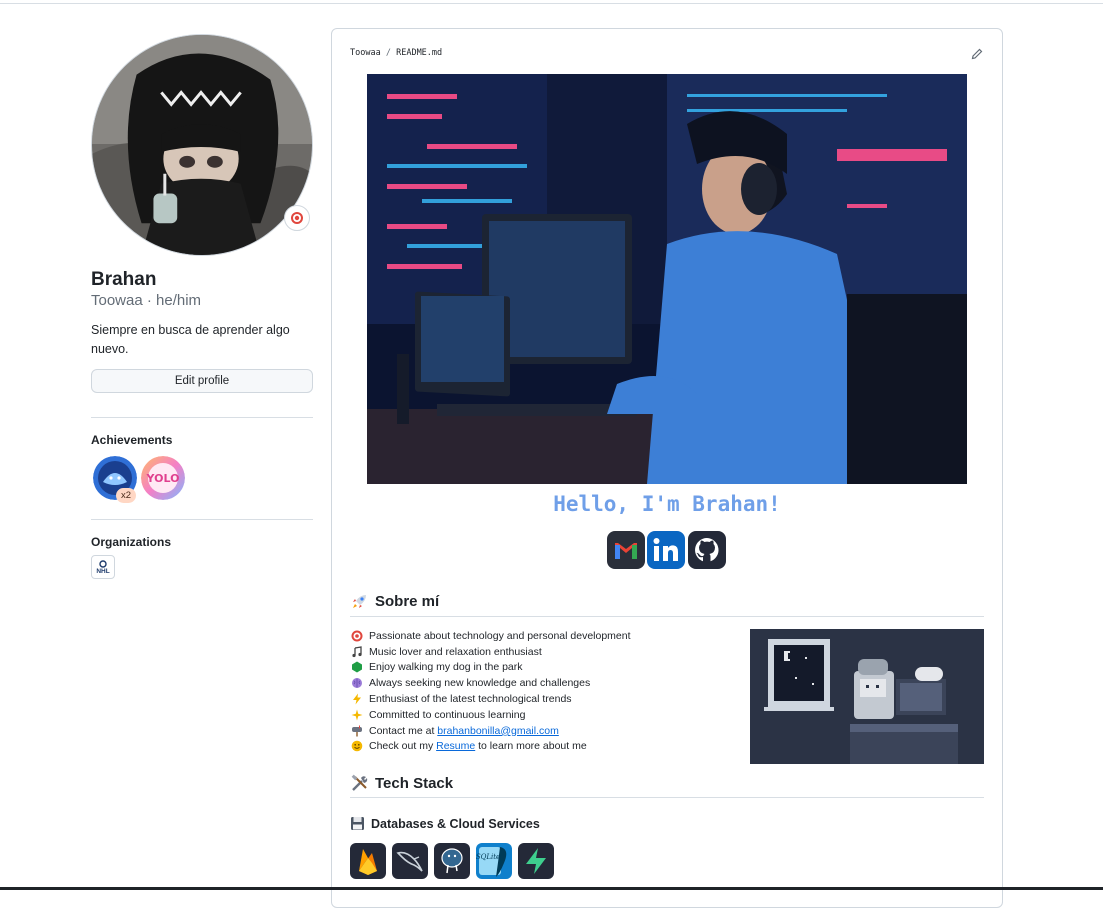 This screenshot has height=908, width=1103. What do you see at coordinates (452, 861) in the screenshot?
I see `postgresql-icon` at bounding box center [452, 861].